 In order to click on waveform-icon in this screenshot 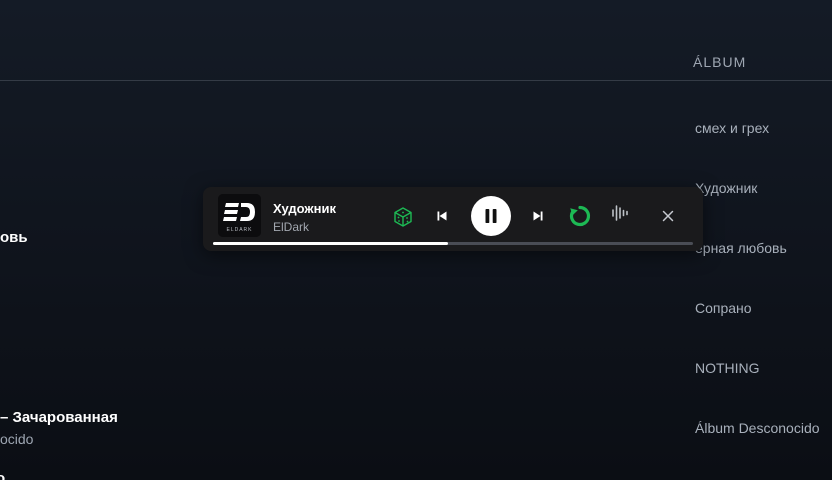, I will do `click(620, 213)`.